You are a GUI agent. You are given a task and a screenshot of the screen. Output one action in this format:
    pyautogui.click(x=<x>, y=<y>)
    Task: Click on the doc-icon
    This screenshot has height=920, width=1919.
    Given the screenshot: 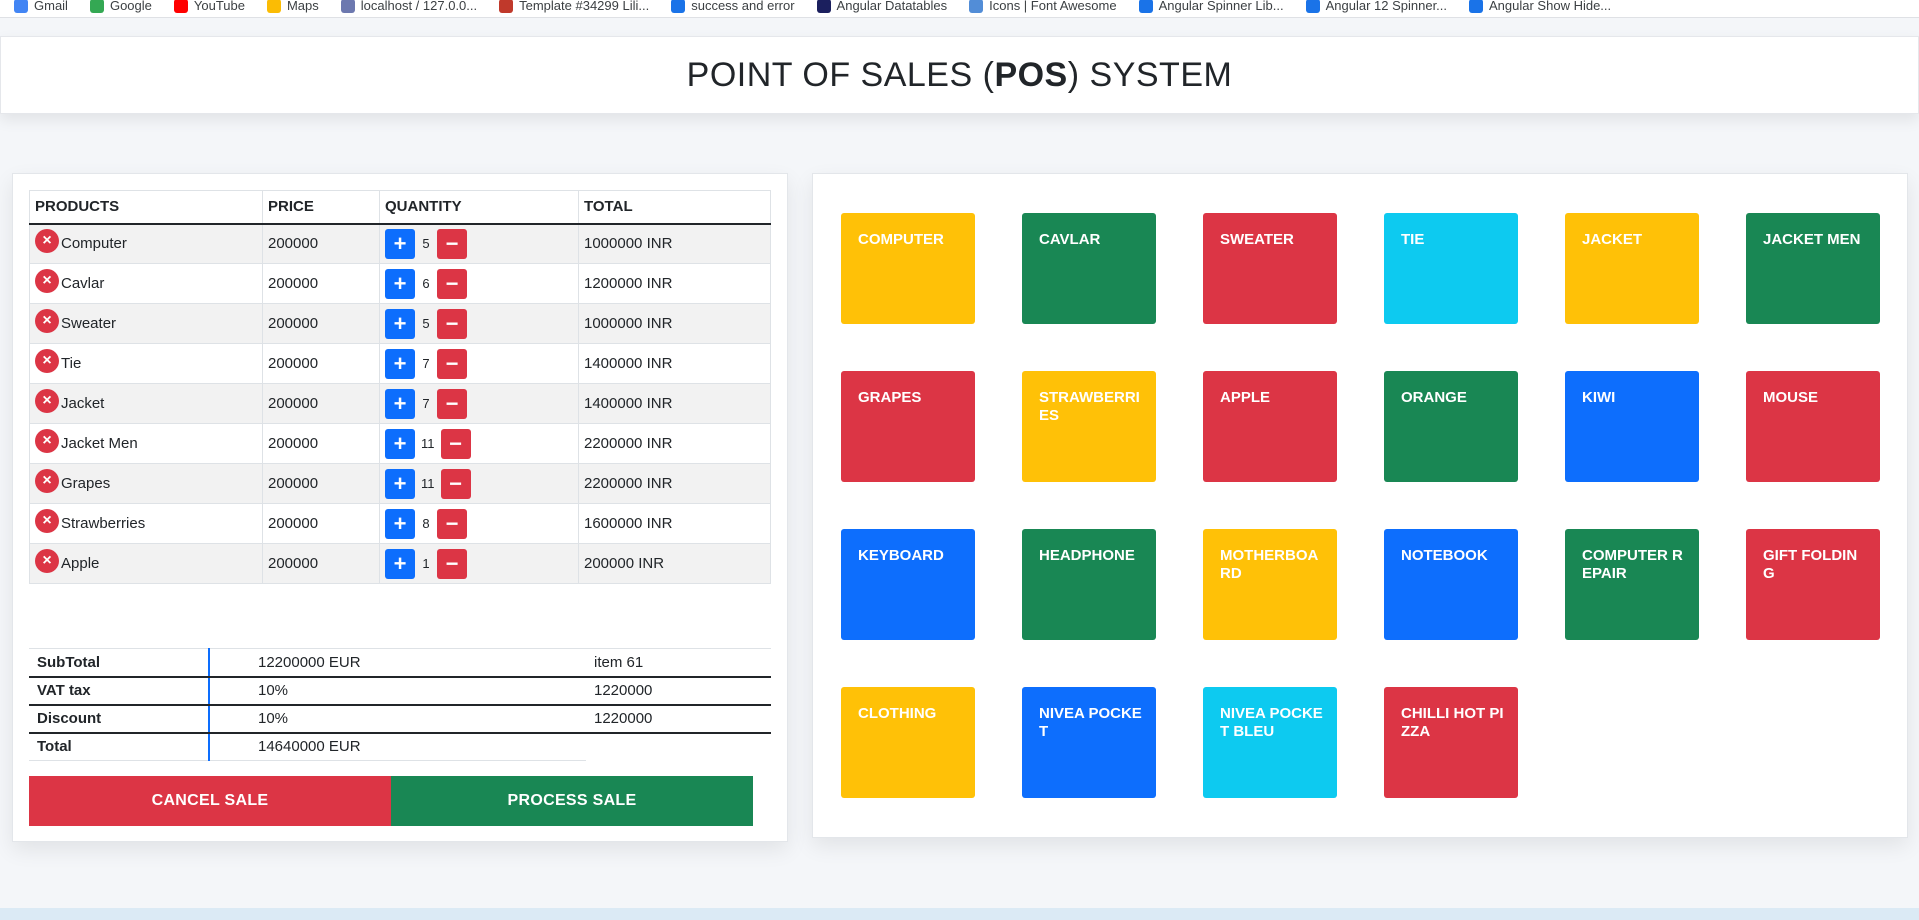 What is the action you would take?
    pyautogui.click(x=678, y=6)
    